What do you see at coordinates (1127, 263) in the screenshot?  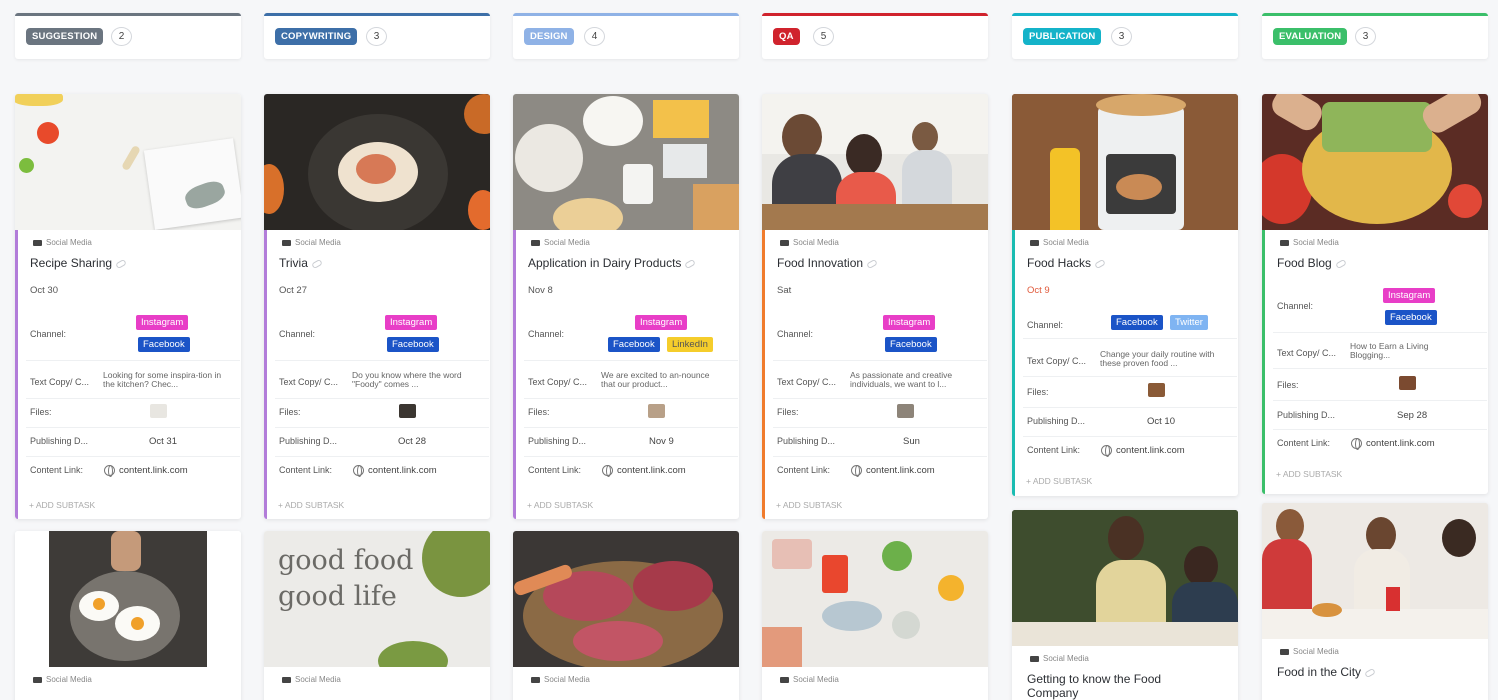 I see `card-title: Food Hacks` at bounding box center [1127, 263].